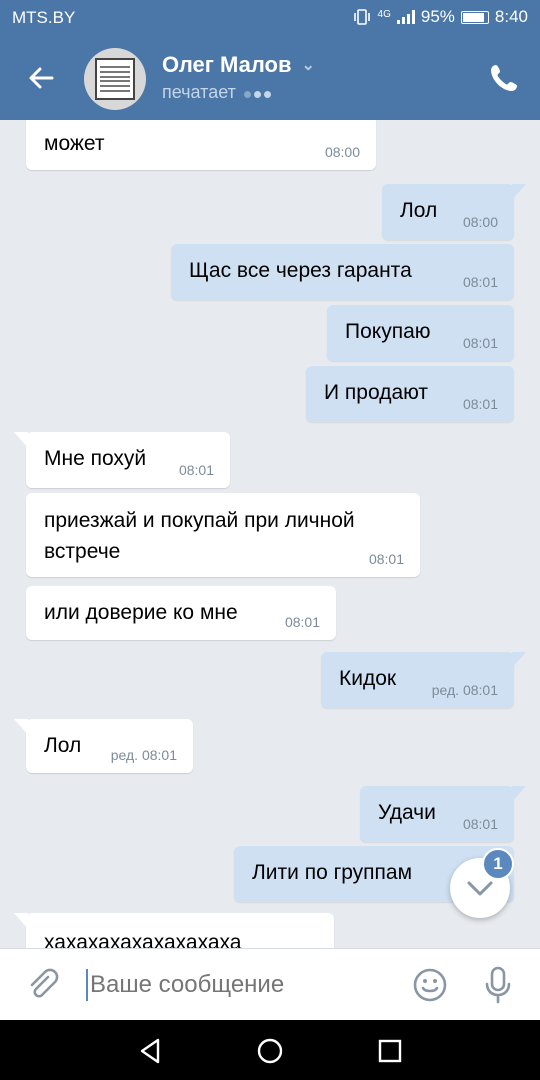 The width and height of the screenshot is (540, 1080). Describe the element at coordinates (143, 939) in the screenshot. I see `message-text: хахахахахахахахаха` at that location.